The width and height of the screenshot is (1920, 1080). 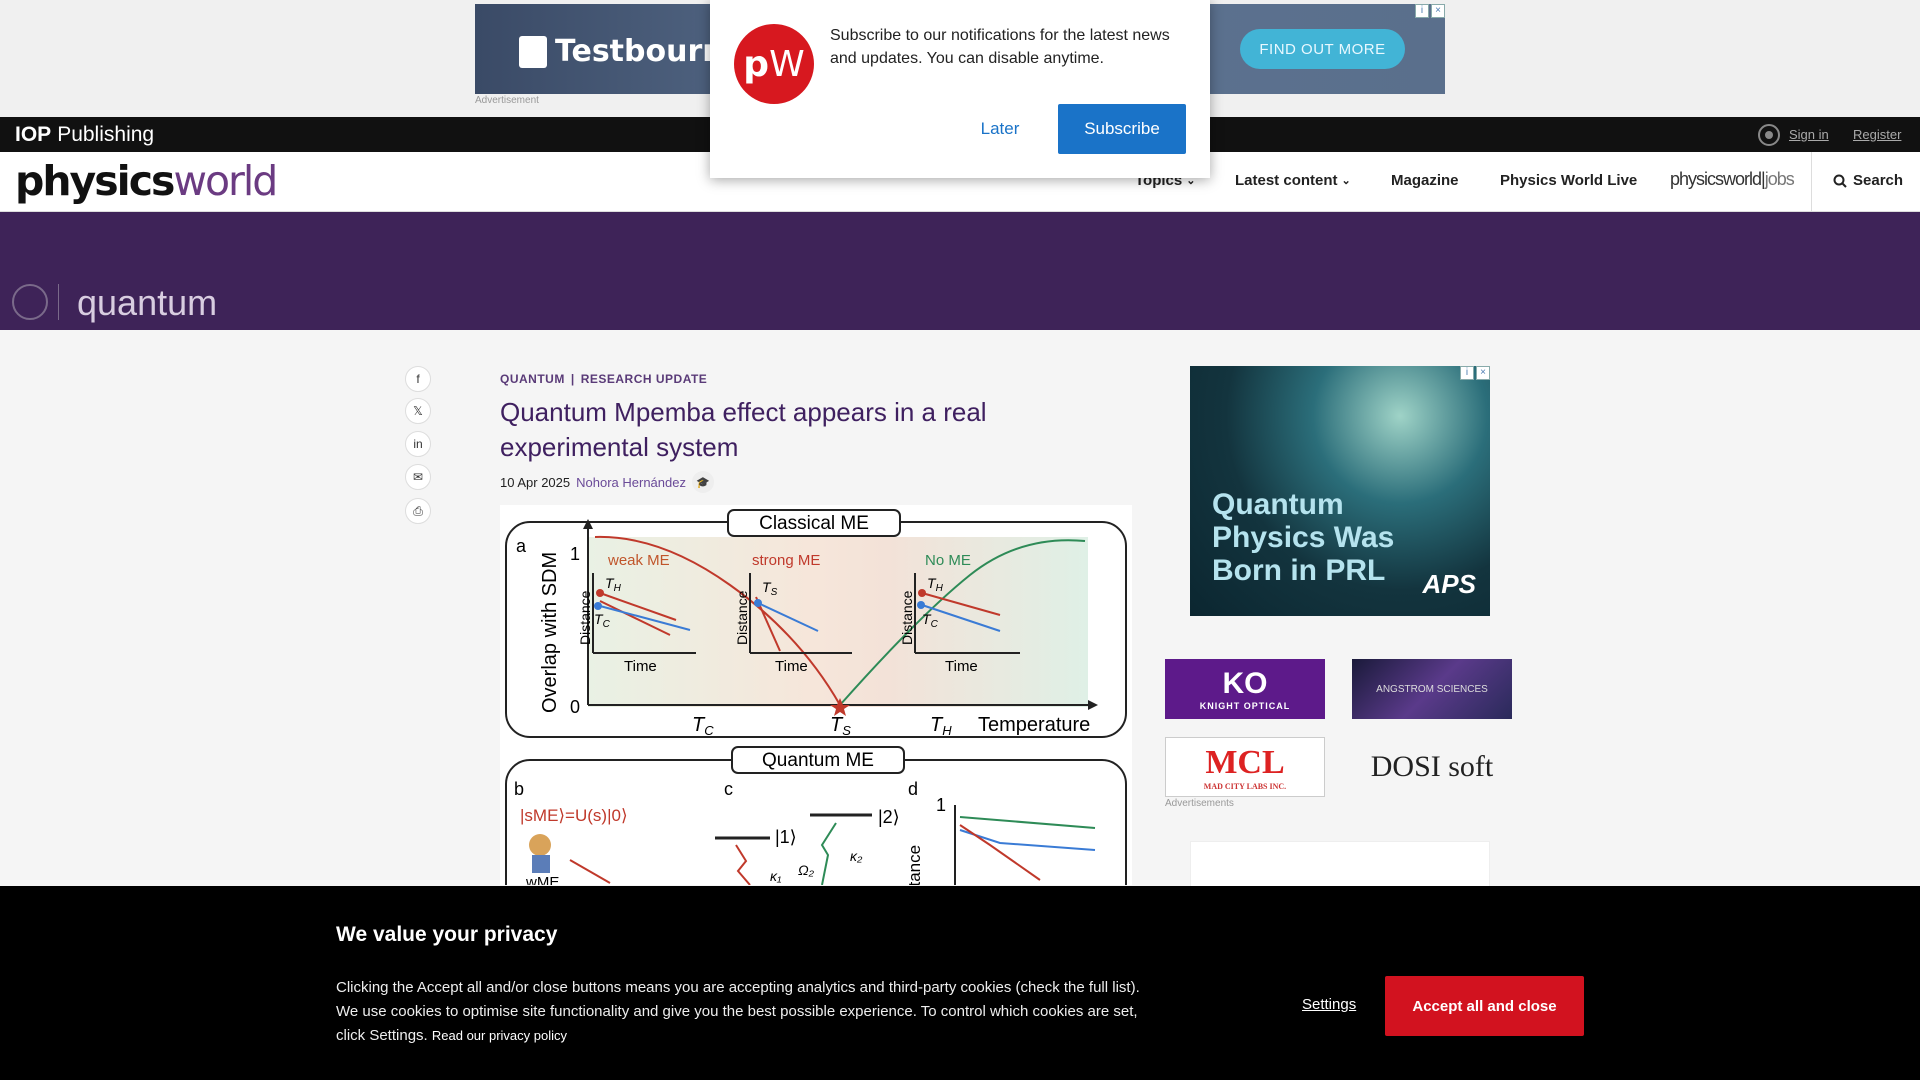 What do you see at coordinates (743, 865) in the screenshot?
I see `kappa1-arrow` at bounding box center [743, 865].